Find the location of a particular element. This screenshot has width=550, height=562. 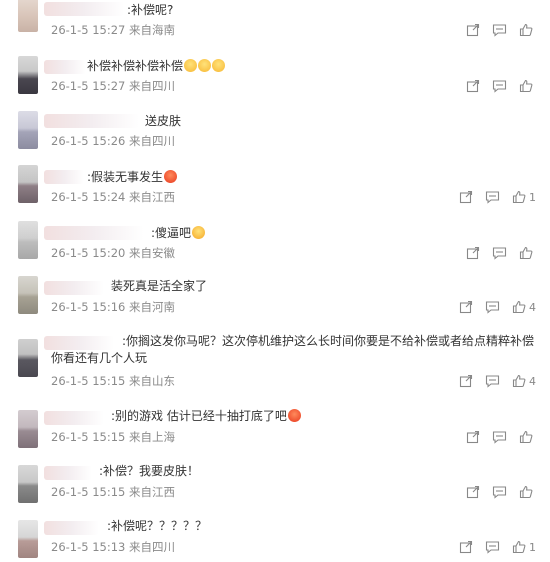

comment-meta: 26-1-5 15:24 来自江西 is located at coordinates (113, 197).